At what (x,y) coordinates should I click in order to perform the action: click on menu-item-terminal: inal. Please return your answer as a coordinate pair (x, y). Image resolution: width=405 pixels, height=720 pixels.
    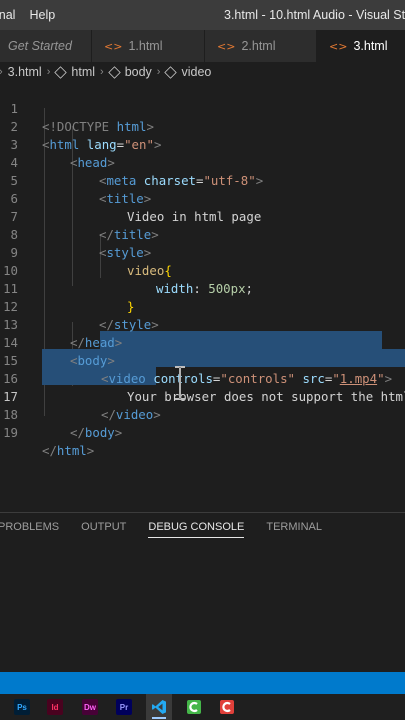
    Looking at the image, I should click on (7, 15).